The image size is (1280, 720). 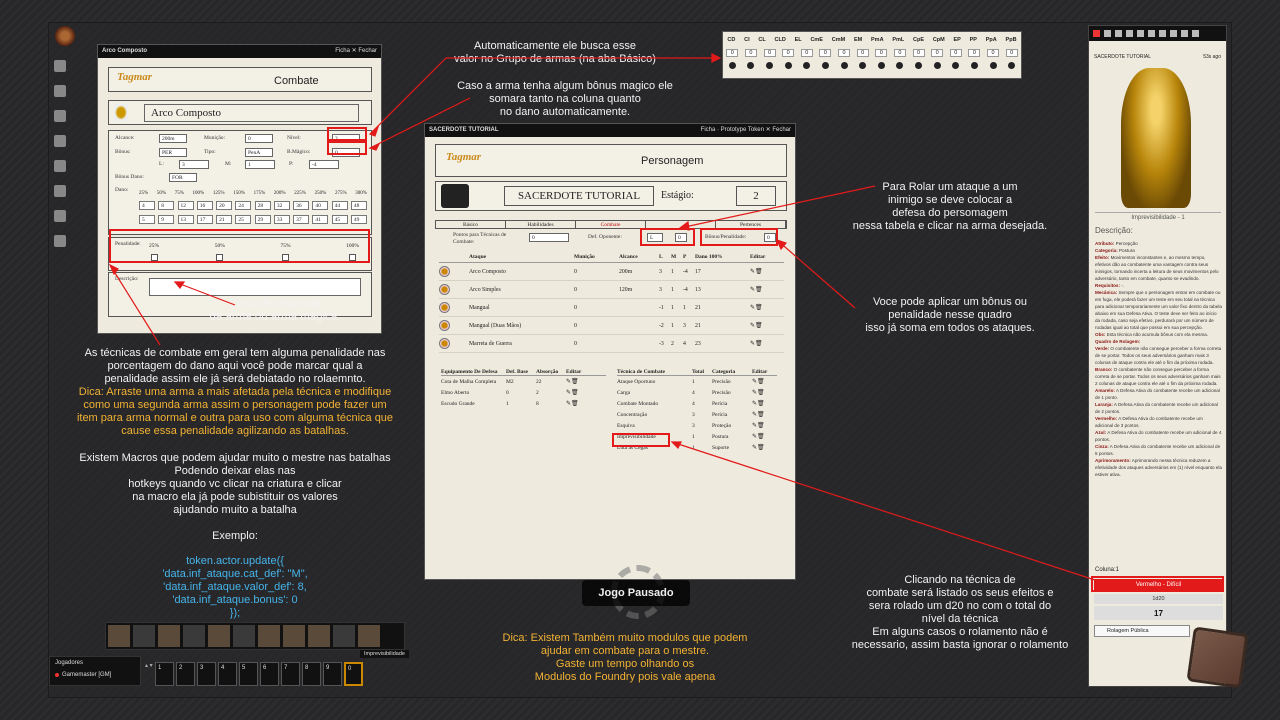 I want to click on hotbar: ▴ ▾ 1 2 3 4 5 6 7 8 9 0, so click(x=277, y=675).